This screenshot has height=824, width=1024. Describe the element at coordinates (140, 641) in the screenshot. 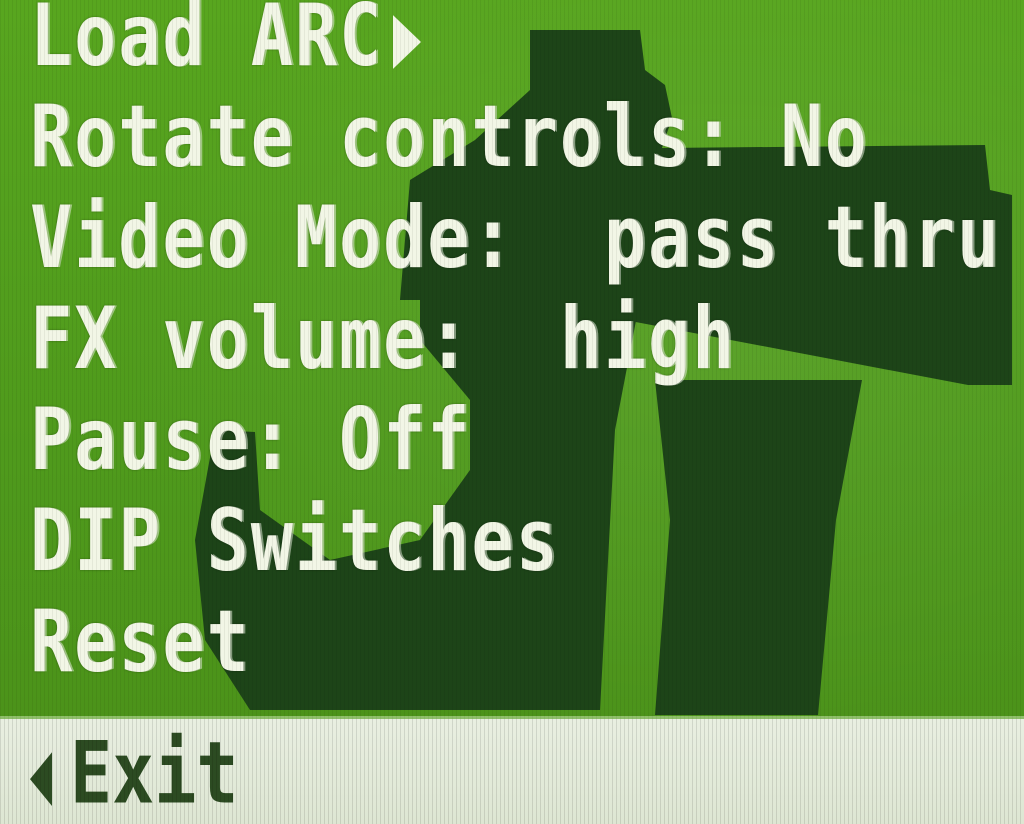

I see `menu-item-label: Reset` at that location.